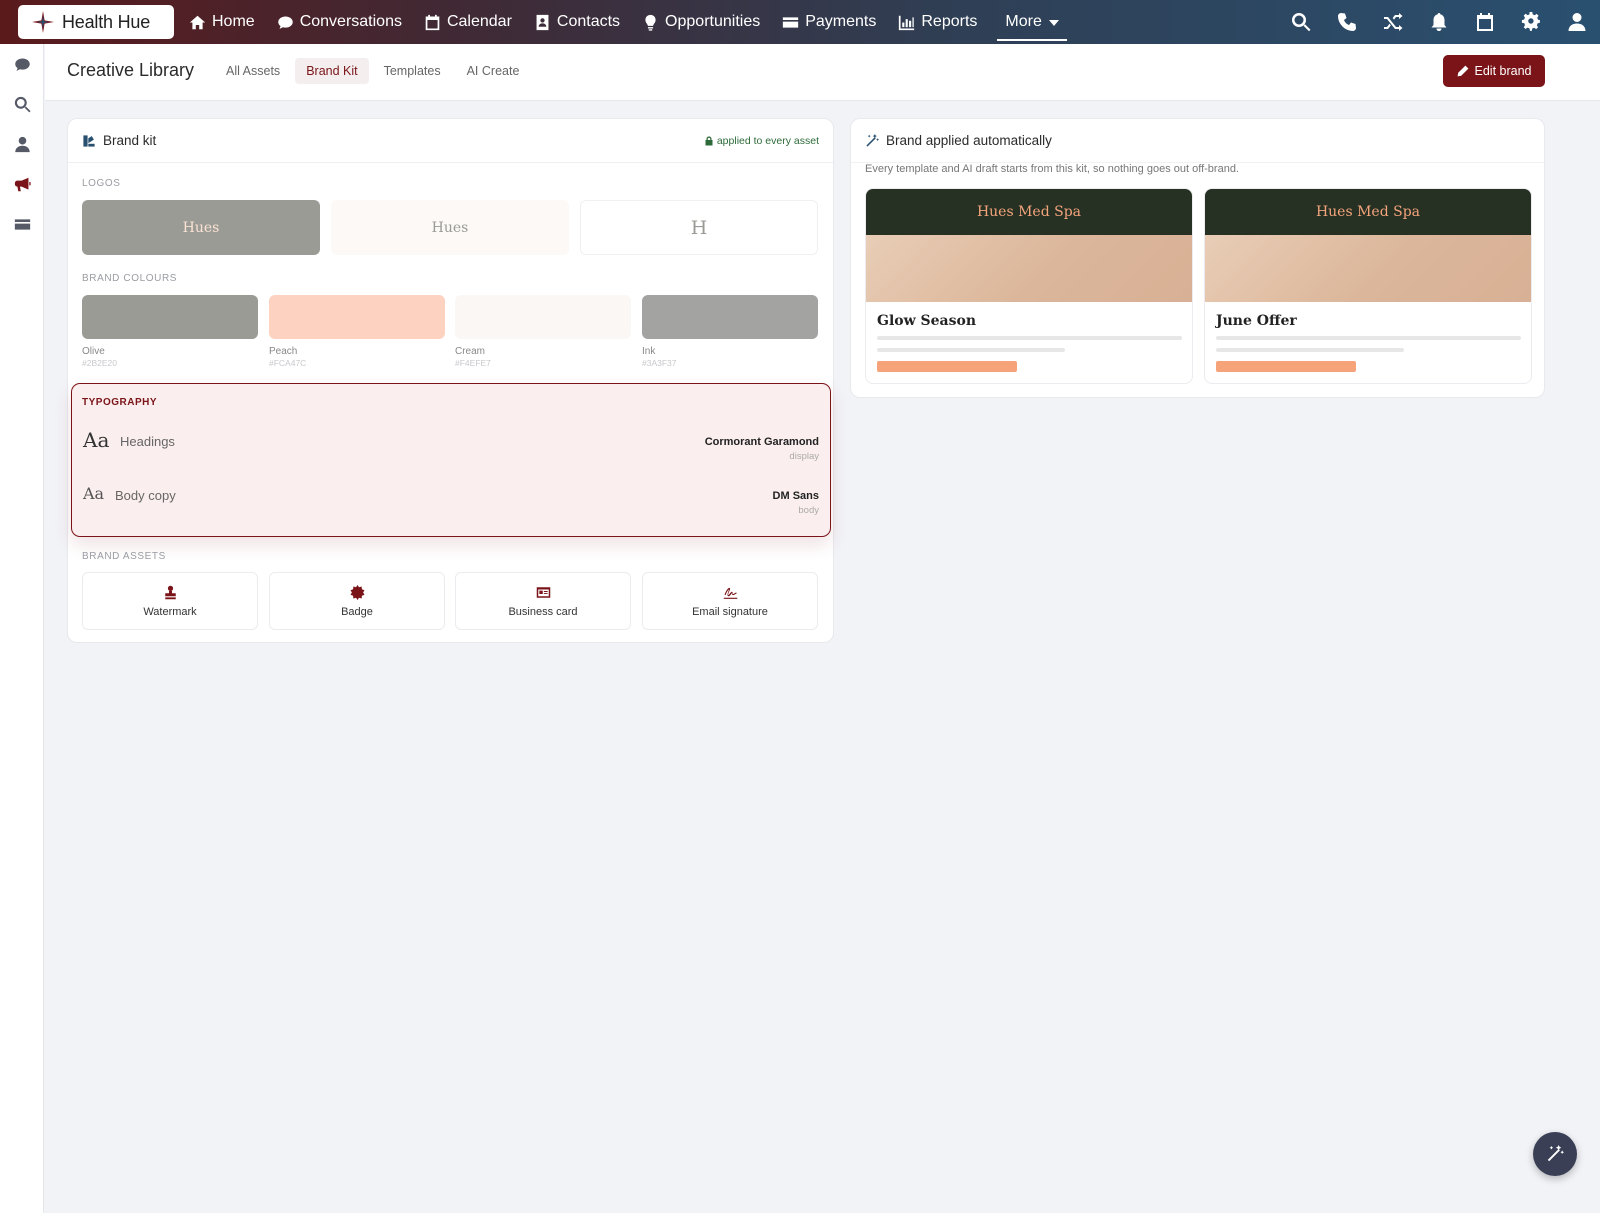 This screenshot has height=1213, width=1600. I want to click on colour-swatch-cream, so click(543, 317).